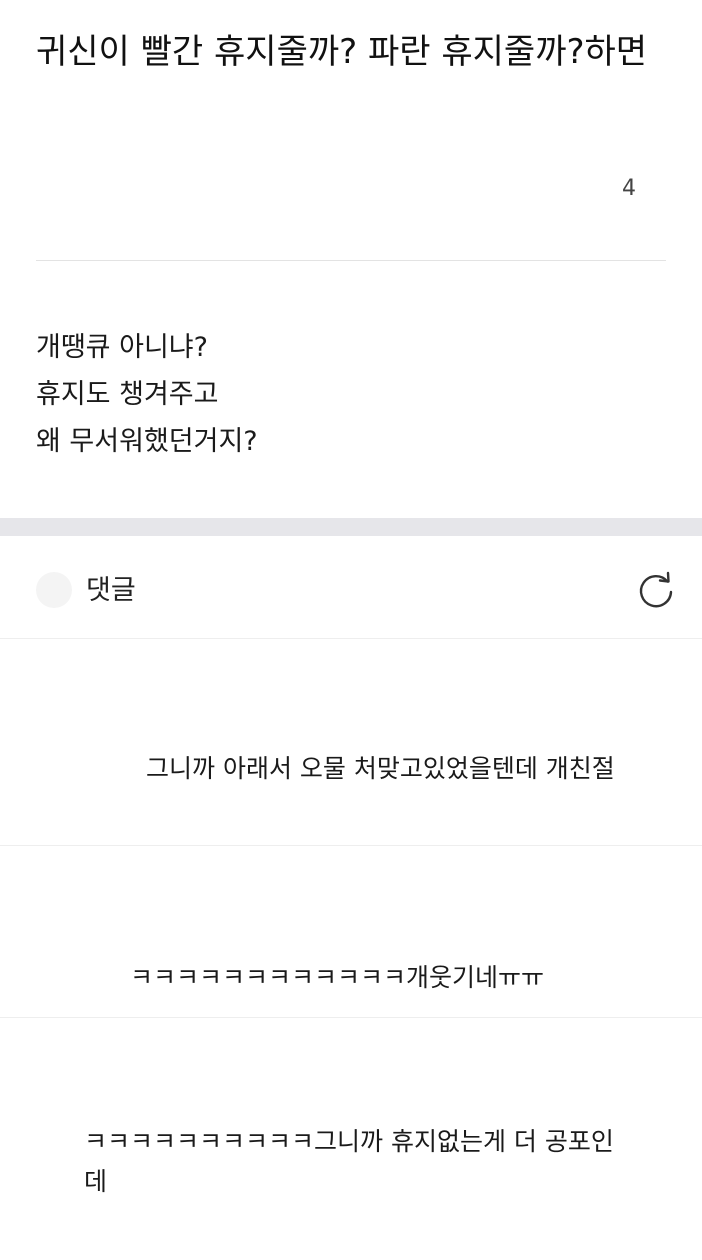 This screenshot has width=702, height=1260. I want to click on comments-label: 댓글, so click(111, 590).